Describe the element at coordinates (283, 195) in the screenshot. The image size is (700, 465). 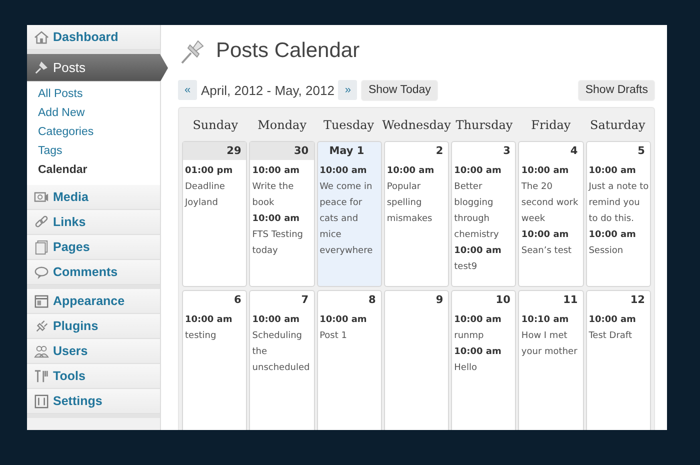
I see `event-title: Write the book` at that location.